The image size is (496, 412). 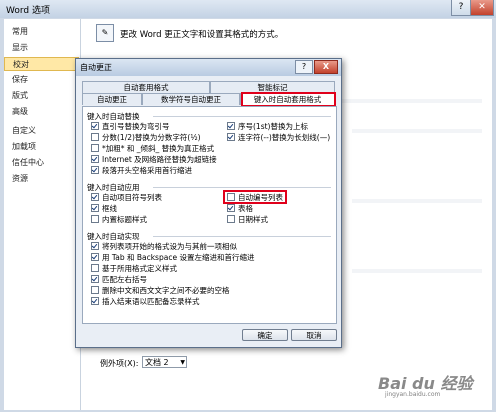 I want to click on checkbox-tab-backspace: 用 Tab 和 Backspace 设置左缩进和首行缩进, so click(x=172, y=257).